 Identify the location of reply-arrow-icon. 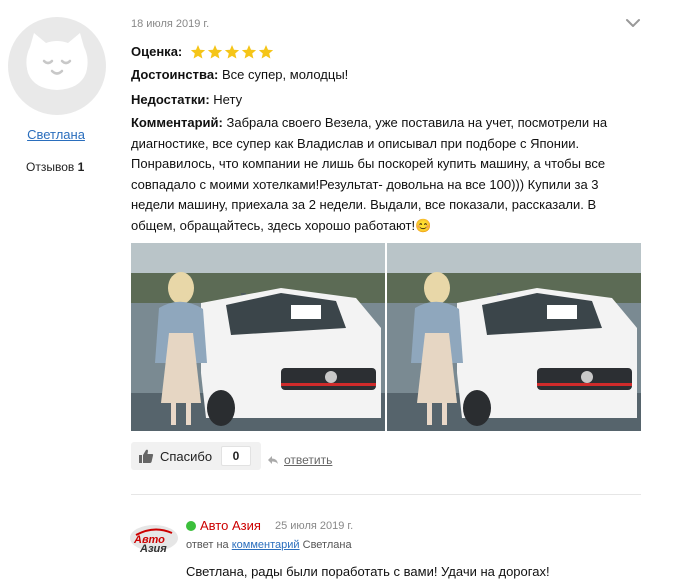
(273, 460).